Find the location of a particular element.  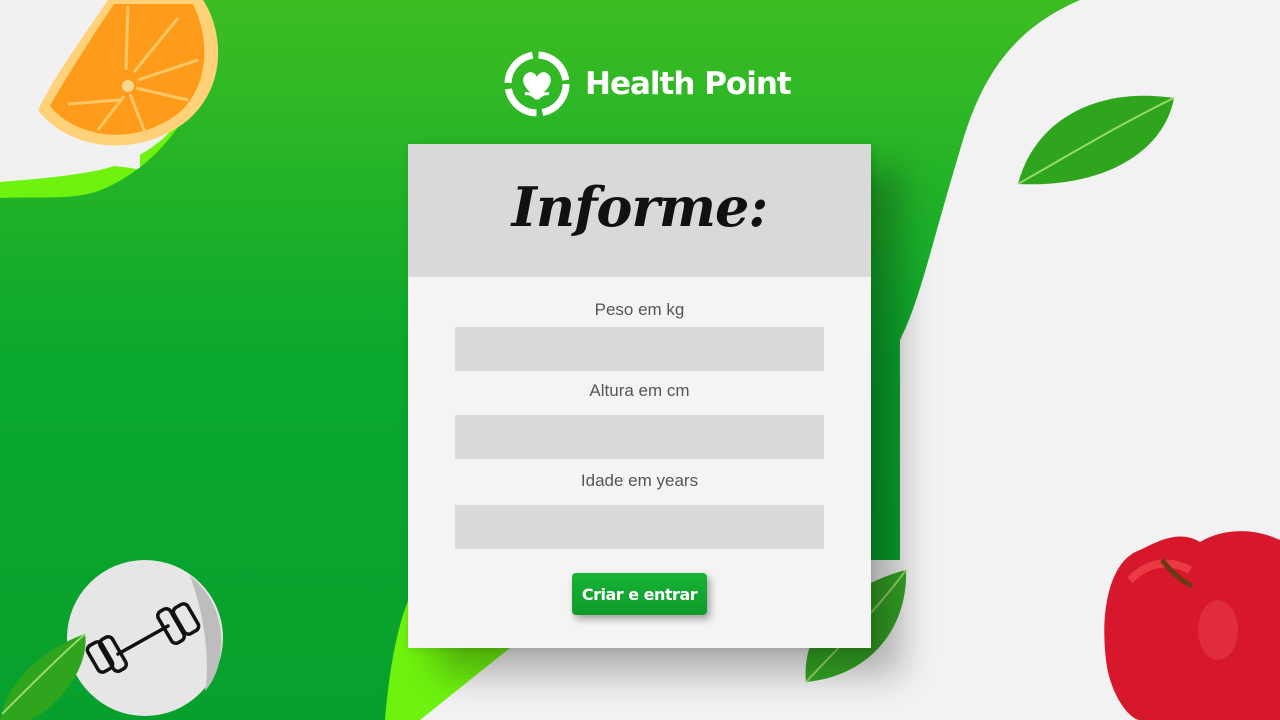

brand-name: Health Point is located at coordinates (688, 84).